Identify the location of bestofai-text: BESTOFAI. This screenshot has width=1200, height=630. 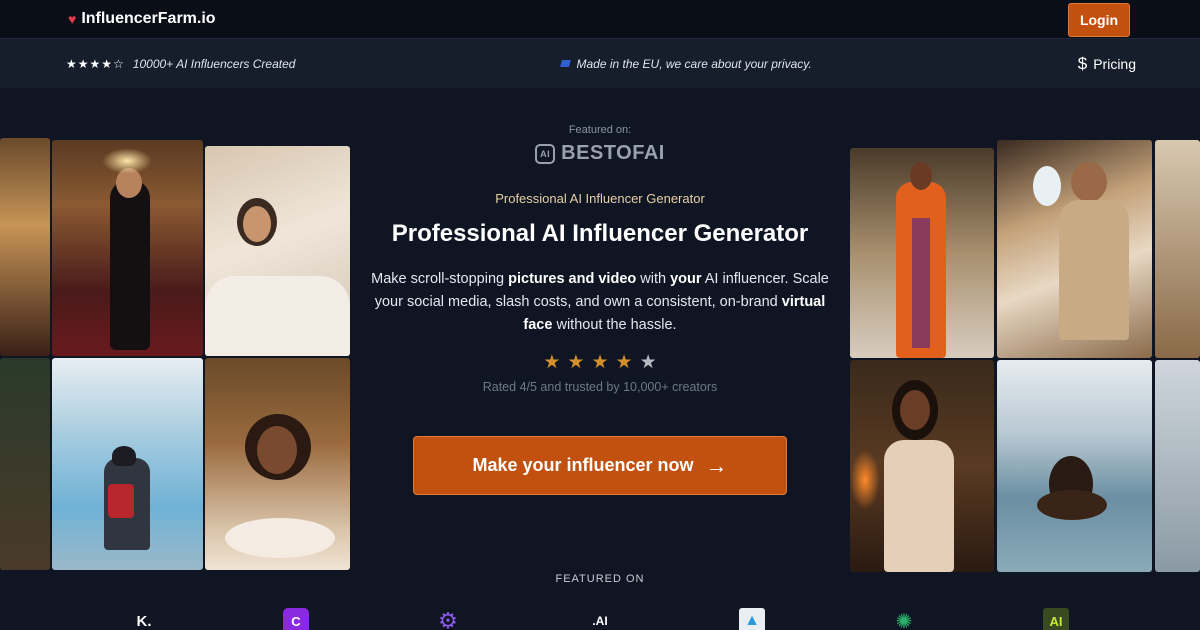
(613, 153).